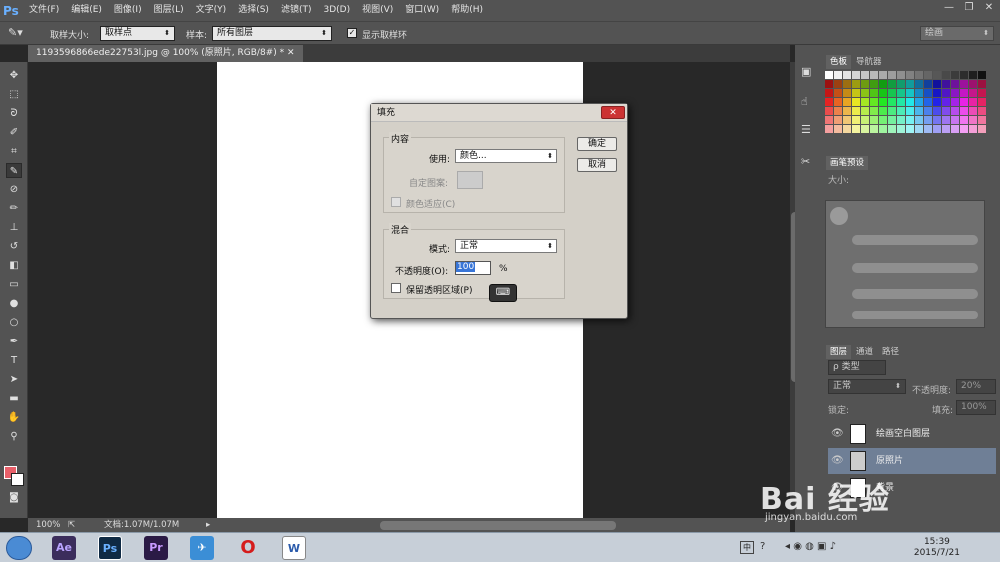 The width and height of the screenshot is (1000, 562). What do you see at coordinates (905, 264) in the screenshot?
I see `brush-preview` at bounding box center [905, 264].